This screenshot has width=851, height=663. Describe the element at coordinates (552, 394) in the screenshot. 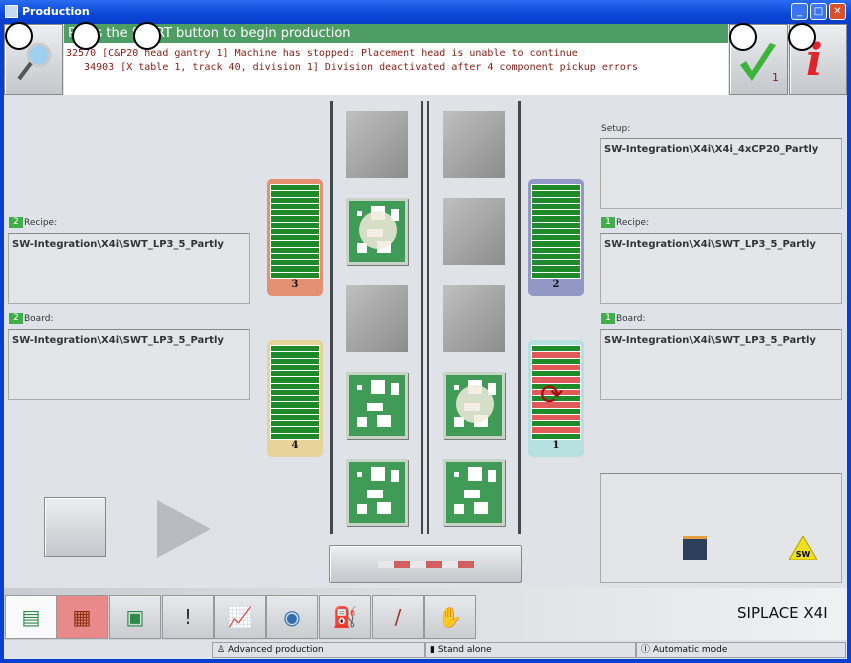

I see `refresh-icon: ⟳` at that location.